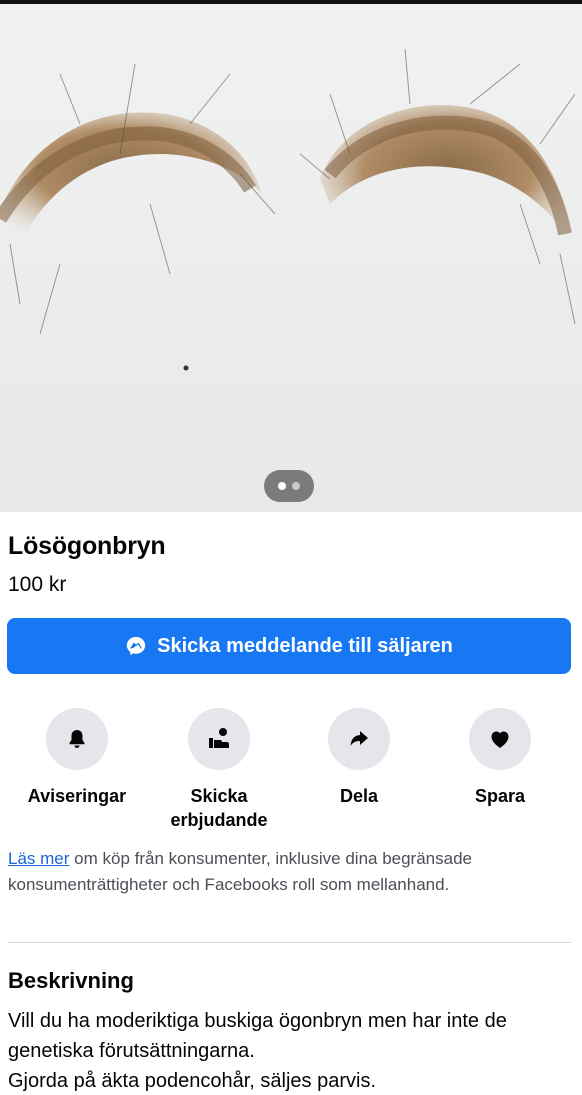 The width and height of the screenshot is (582, 1095). What do you see at coordinates (219, 808) in the screenshot?
I see `send-offer-label: Skicka erbjudande` at bounding box center [219, 808].